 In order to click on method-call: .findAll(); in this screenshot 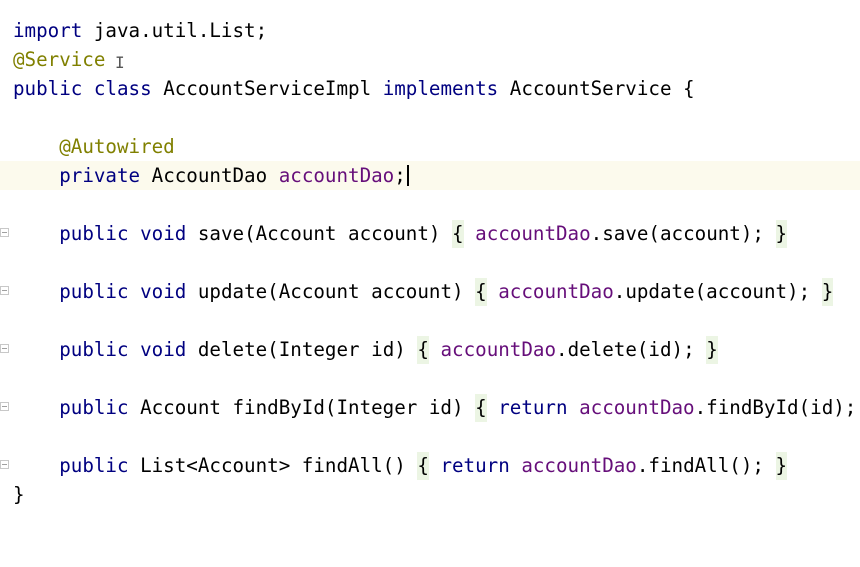, I will do `click(700, 465)`.